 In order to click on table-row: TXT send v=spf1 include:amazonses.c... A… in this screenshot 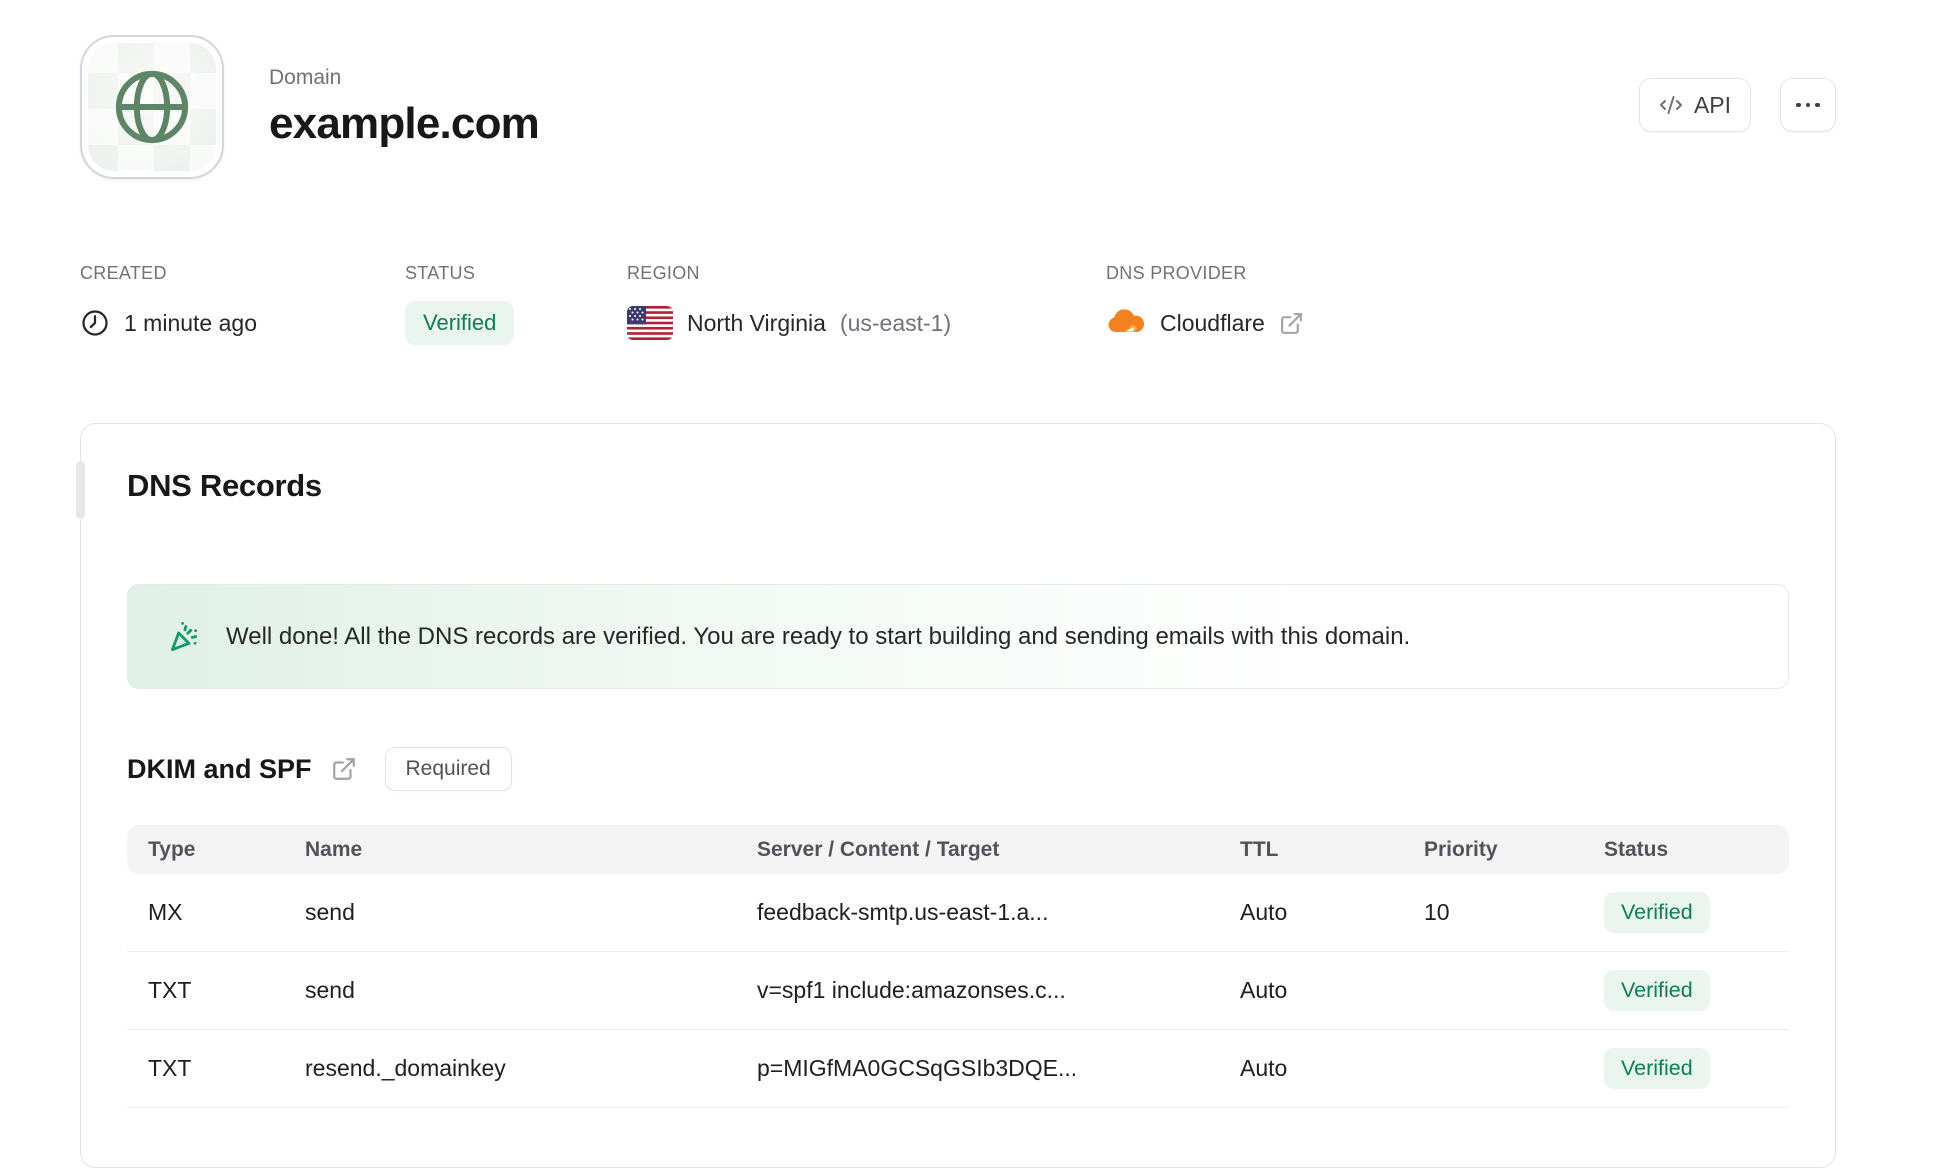, I will do `click(958, 991)`.